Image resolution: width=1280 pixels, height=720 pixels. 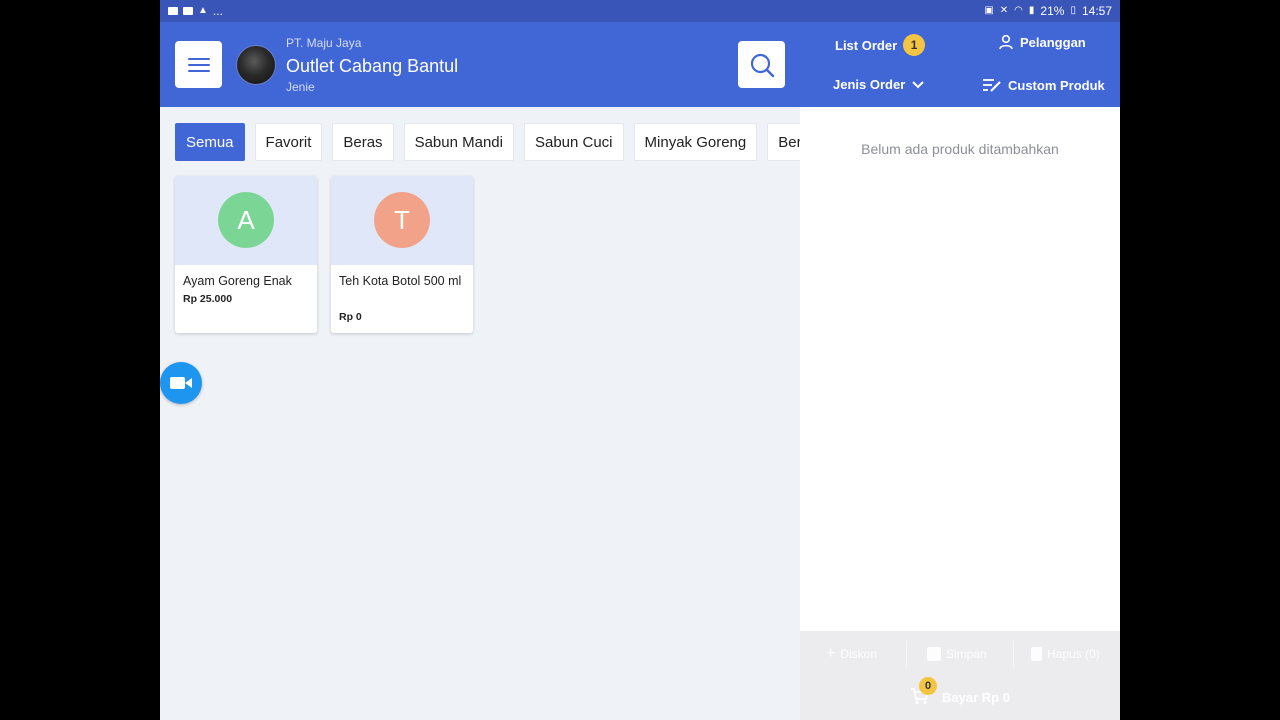 What do you see at coordinates (1096, 11) in the screenshot?
I see `clock: 14:57` at bounding box center [1096, 11].